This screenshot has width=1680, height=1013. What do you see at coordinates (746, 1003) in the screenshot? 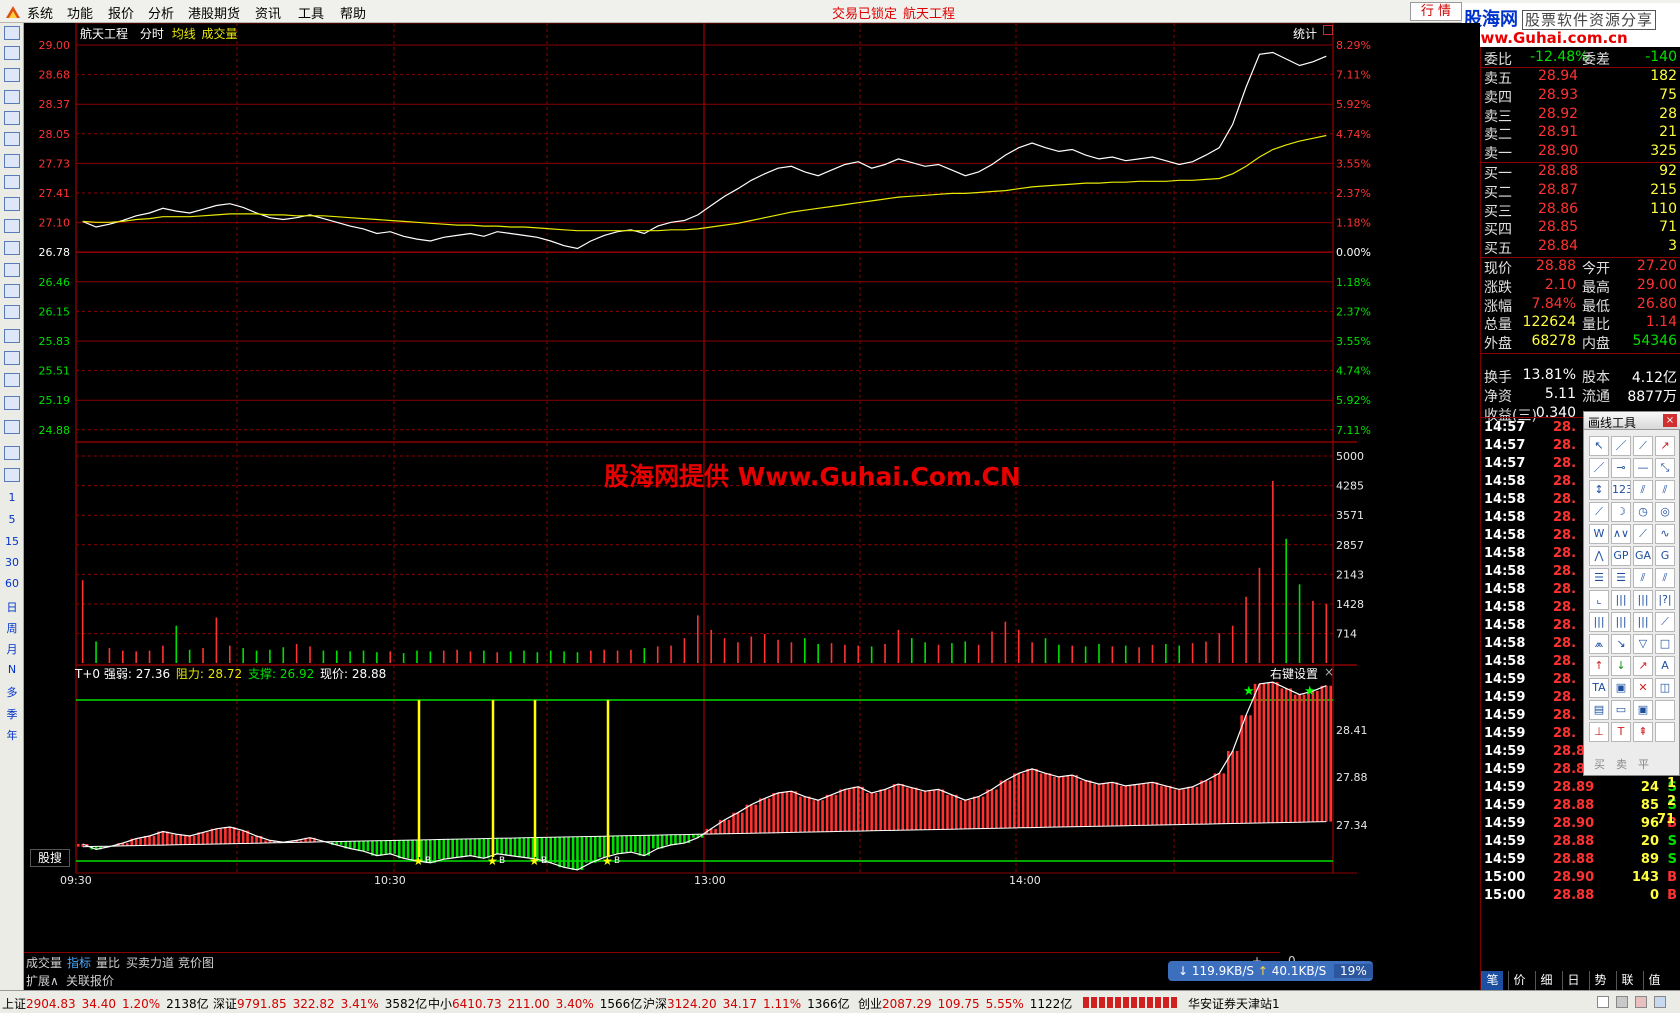
I see `index-quote-3: 沪深3124.20 34.17 1.11% 1366亿` at bounding box center [746, 1003].